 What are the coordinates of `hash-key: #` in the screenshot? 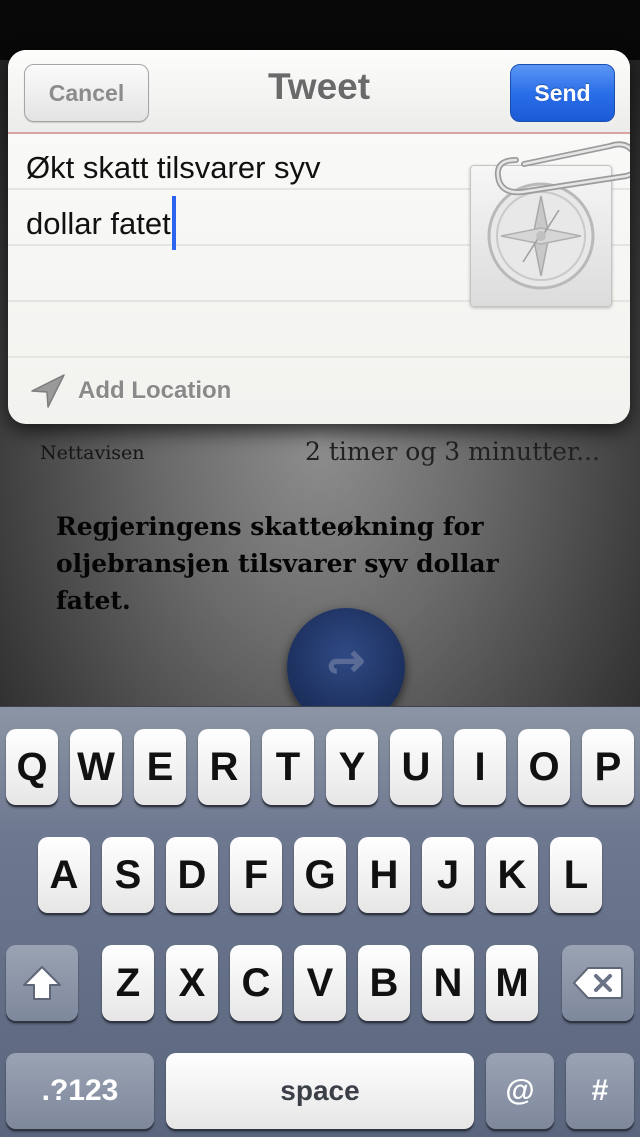 It's located at (600, 1091).